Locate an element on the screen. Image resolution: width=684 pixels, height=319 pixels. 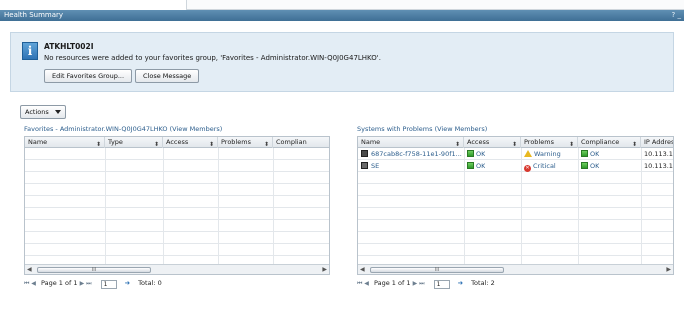
problems-pager: ⏮ ◀ Page 1 of 1 ▶ ⏭ 1 ➜ Total: 2 is located at coordinates (426, 284).